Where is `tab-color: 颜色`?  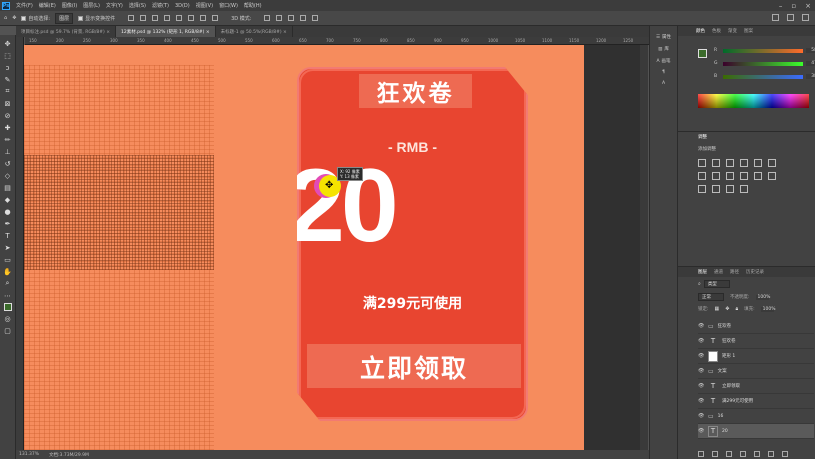
tab-color: 颜色 is located at coordinates (700, 31).